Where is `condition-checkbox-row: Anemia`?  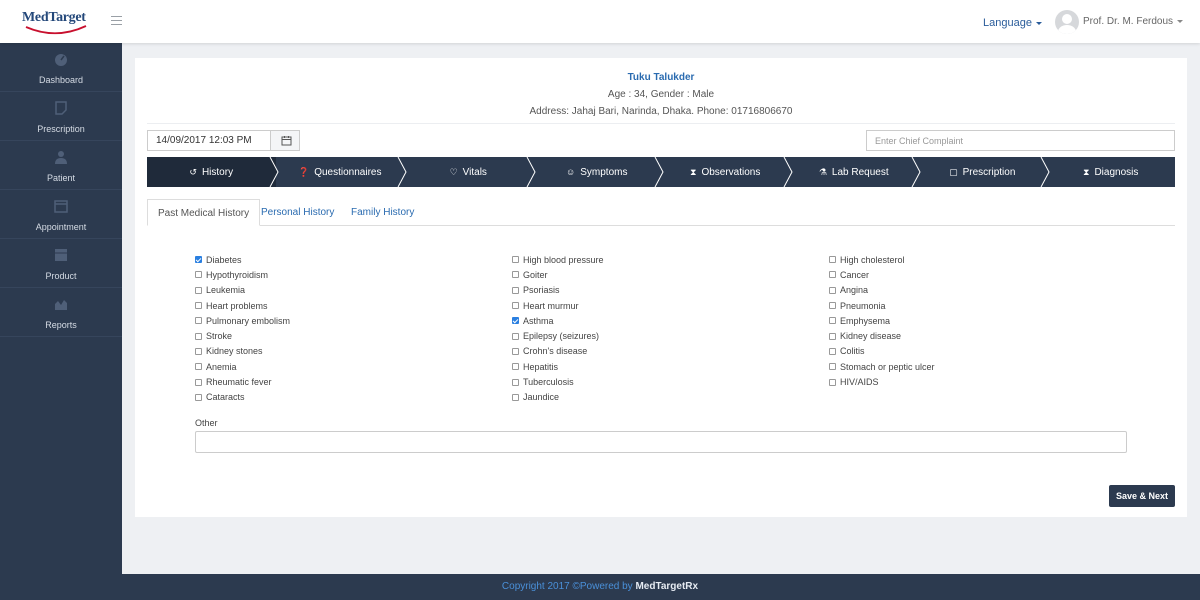
condition-checkbox-row: Anemia is located at coordinates (242, 366).